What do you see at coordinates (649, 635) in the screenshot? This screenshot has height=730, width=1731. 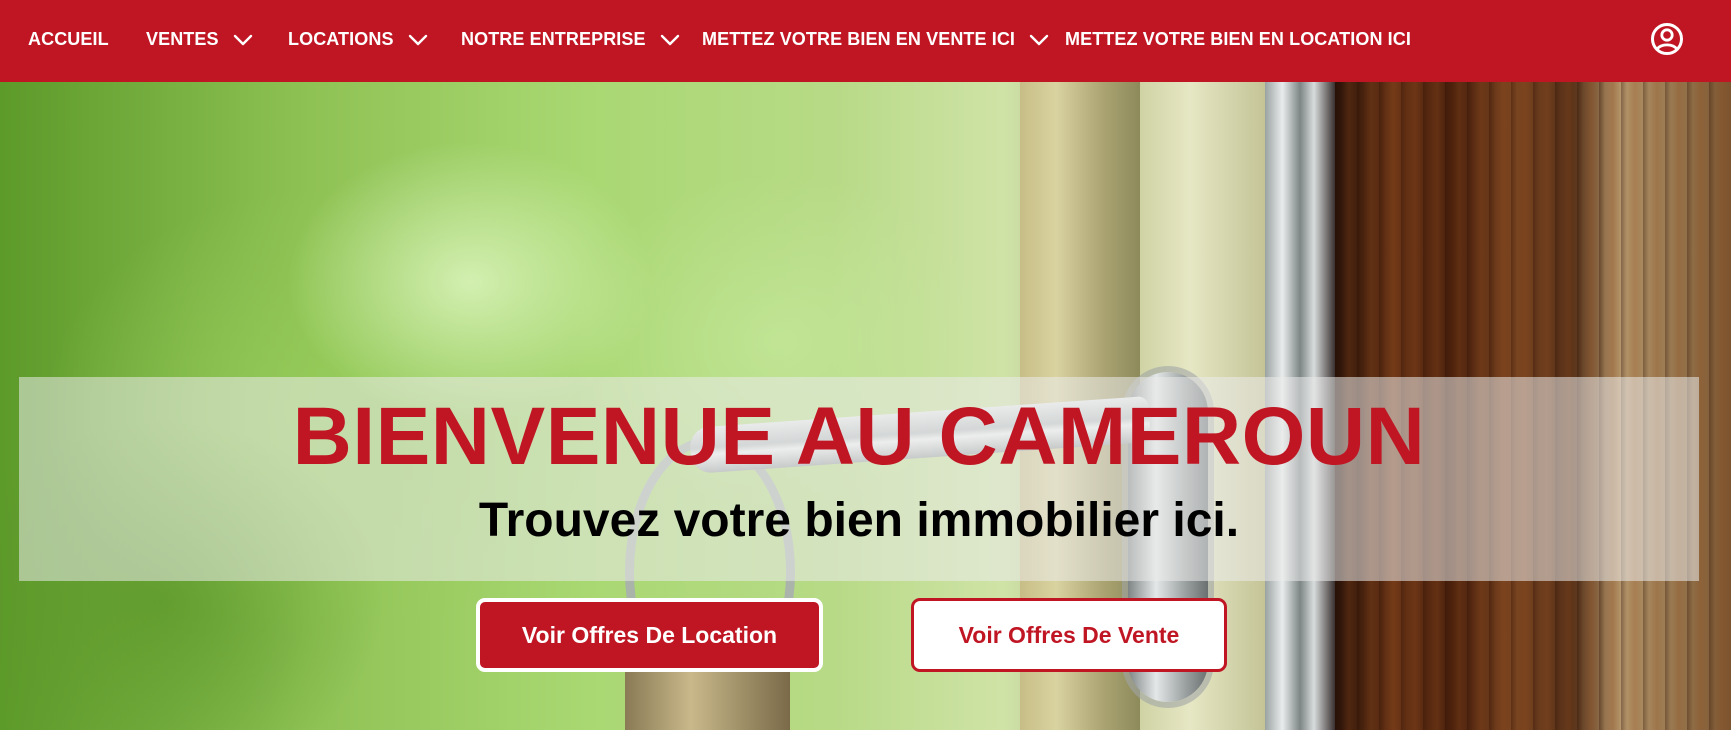 I see `view-rental-offers-button: Voir Offres De Location` at bounding box center [649, 635].